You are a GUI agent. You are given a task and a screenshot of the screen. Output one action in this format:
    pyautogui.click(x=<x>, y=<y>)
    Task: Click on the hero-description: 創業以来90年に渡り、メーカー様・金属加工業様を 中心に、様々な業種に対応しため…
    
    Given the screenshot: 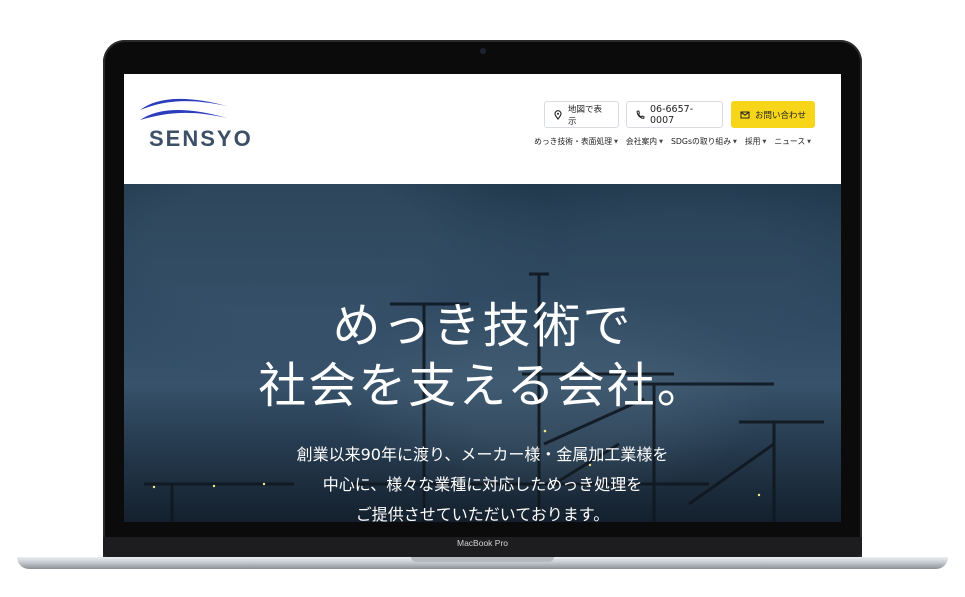 What is the action you would take?
    pyautogui.click(x=482, y=483)
    